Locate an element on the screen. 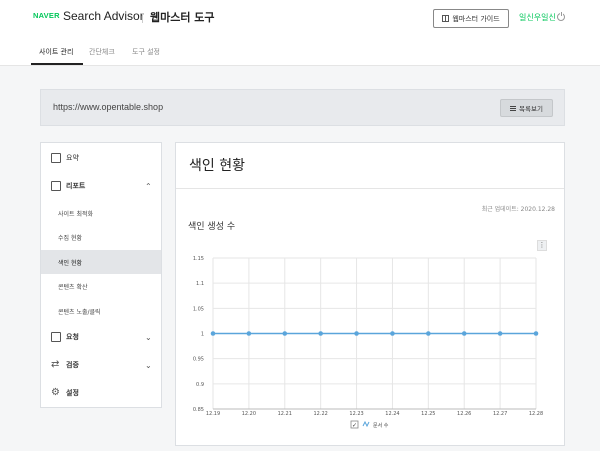 The width and height of the screenshot is (600, 451). site-url: https://www.opentable.shop is located at coordinates (108, 107).